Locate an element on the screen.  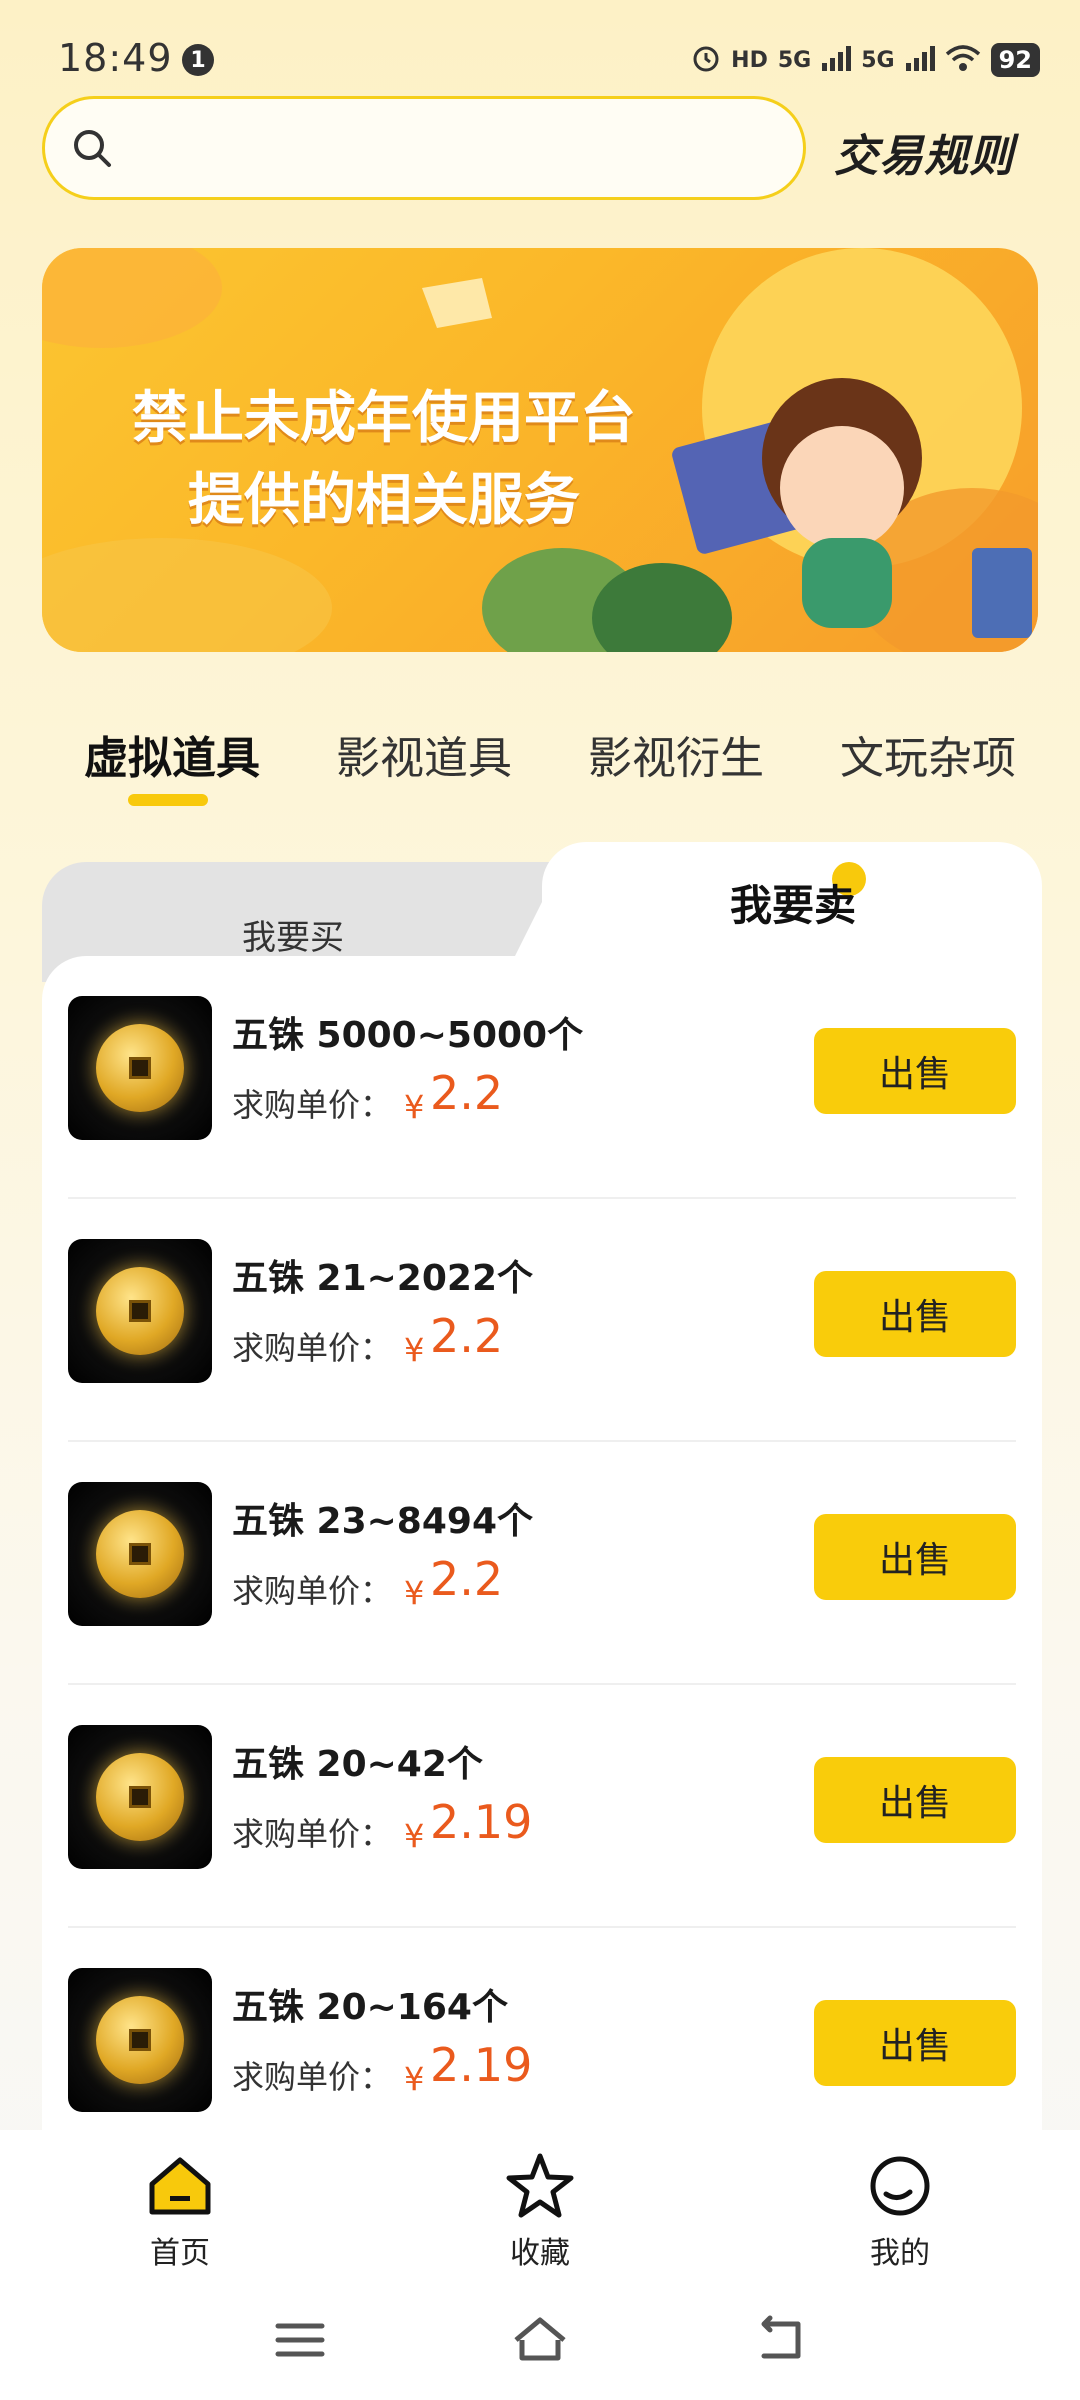
star-icon is located at coordinates (540, 2186).